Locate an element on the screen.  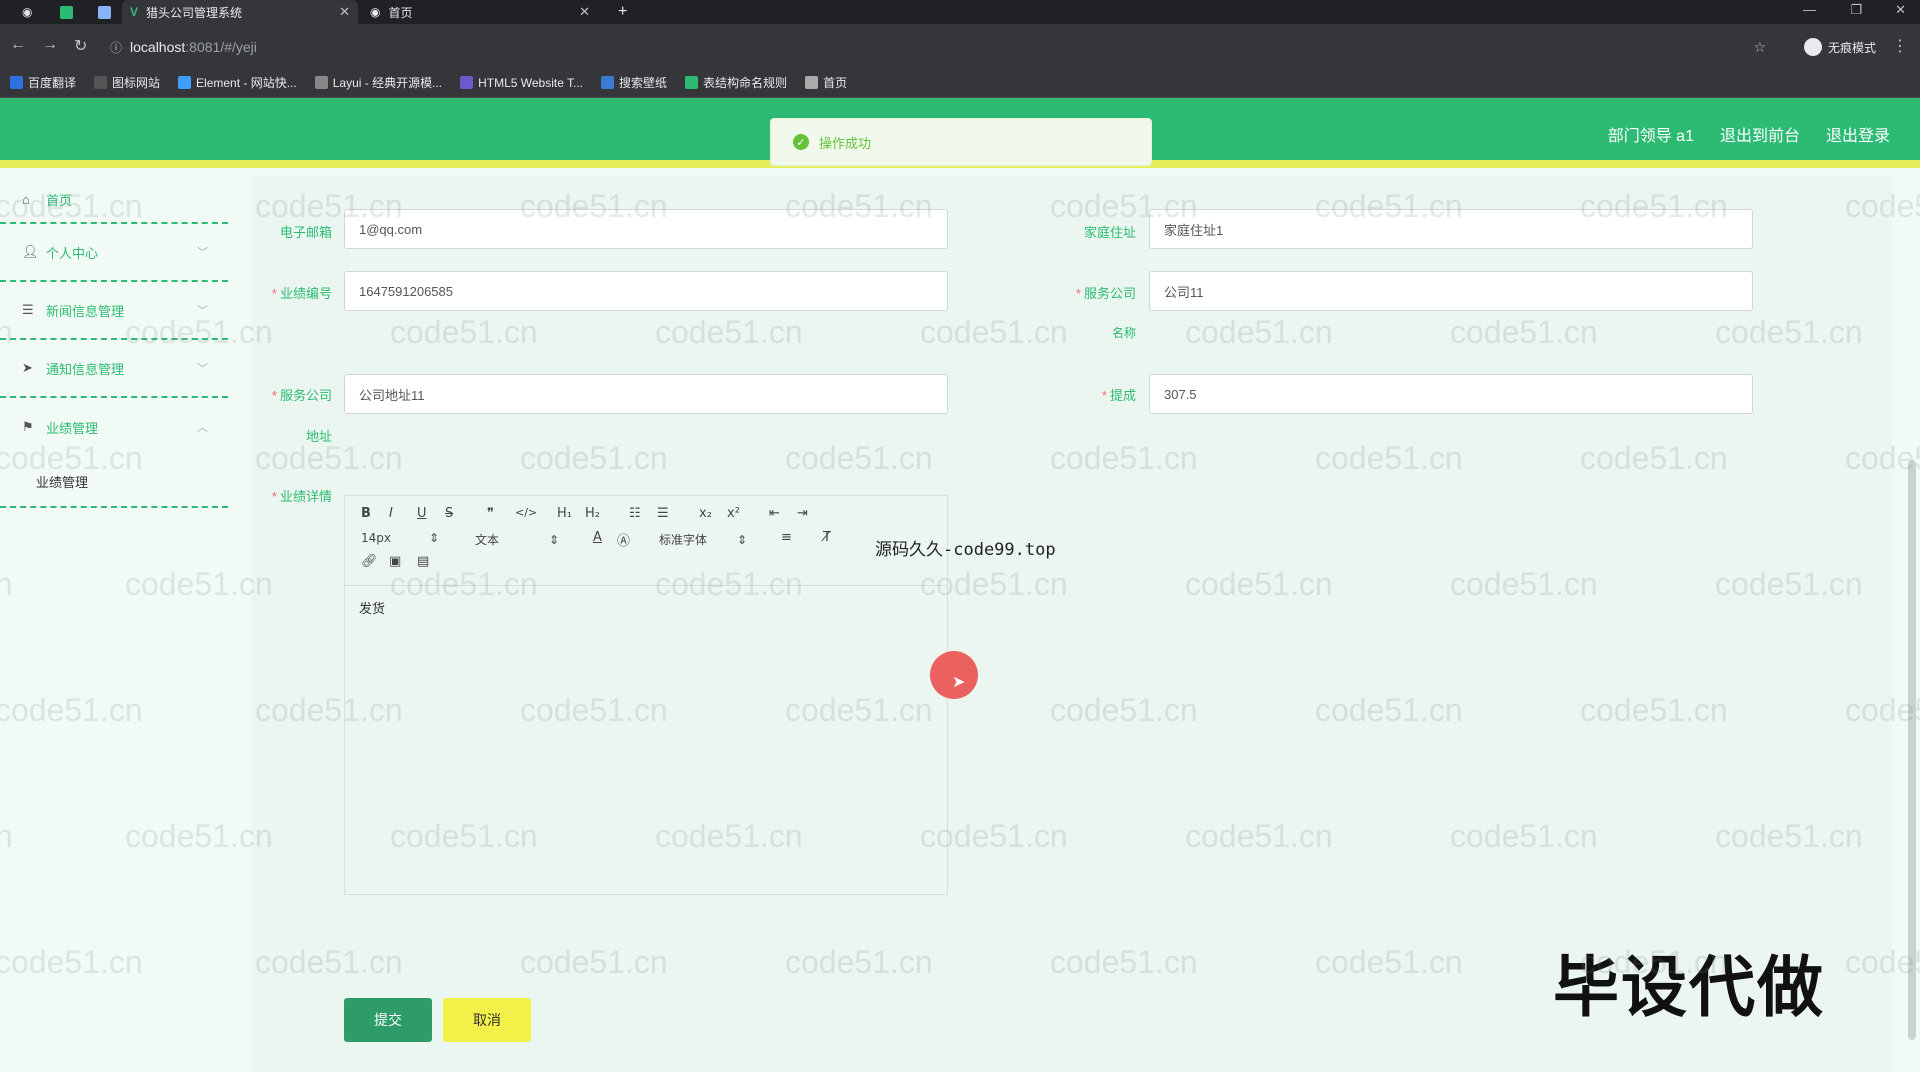
image-icon: ▣ is located at coordinates (395, 561).